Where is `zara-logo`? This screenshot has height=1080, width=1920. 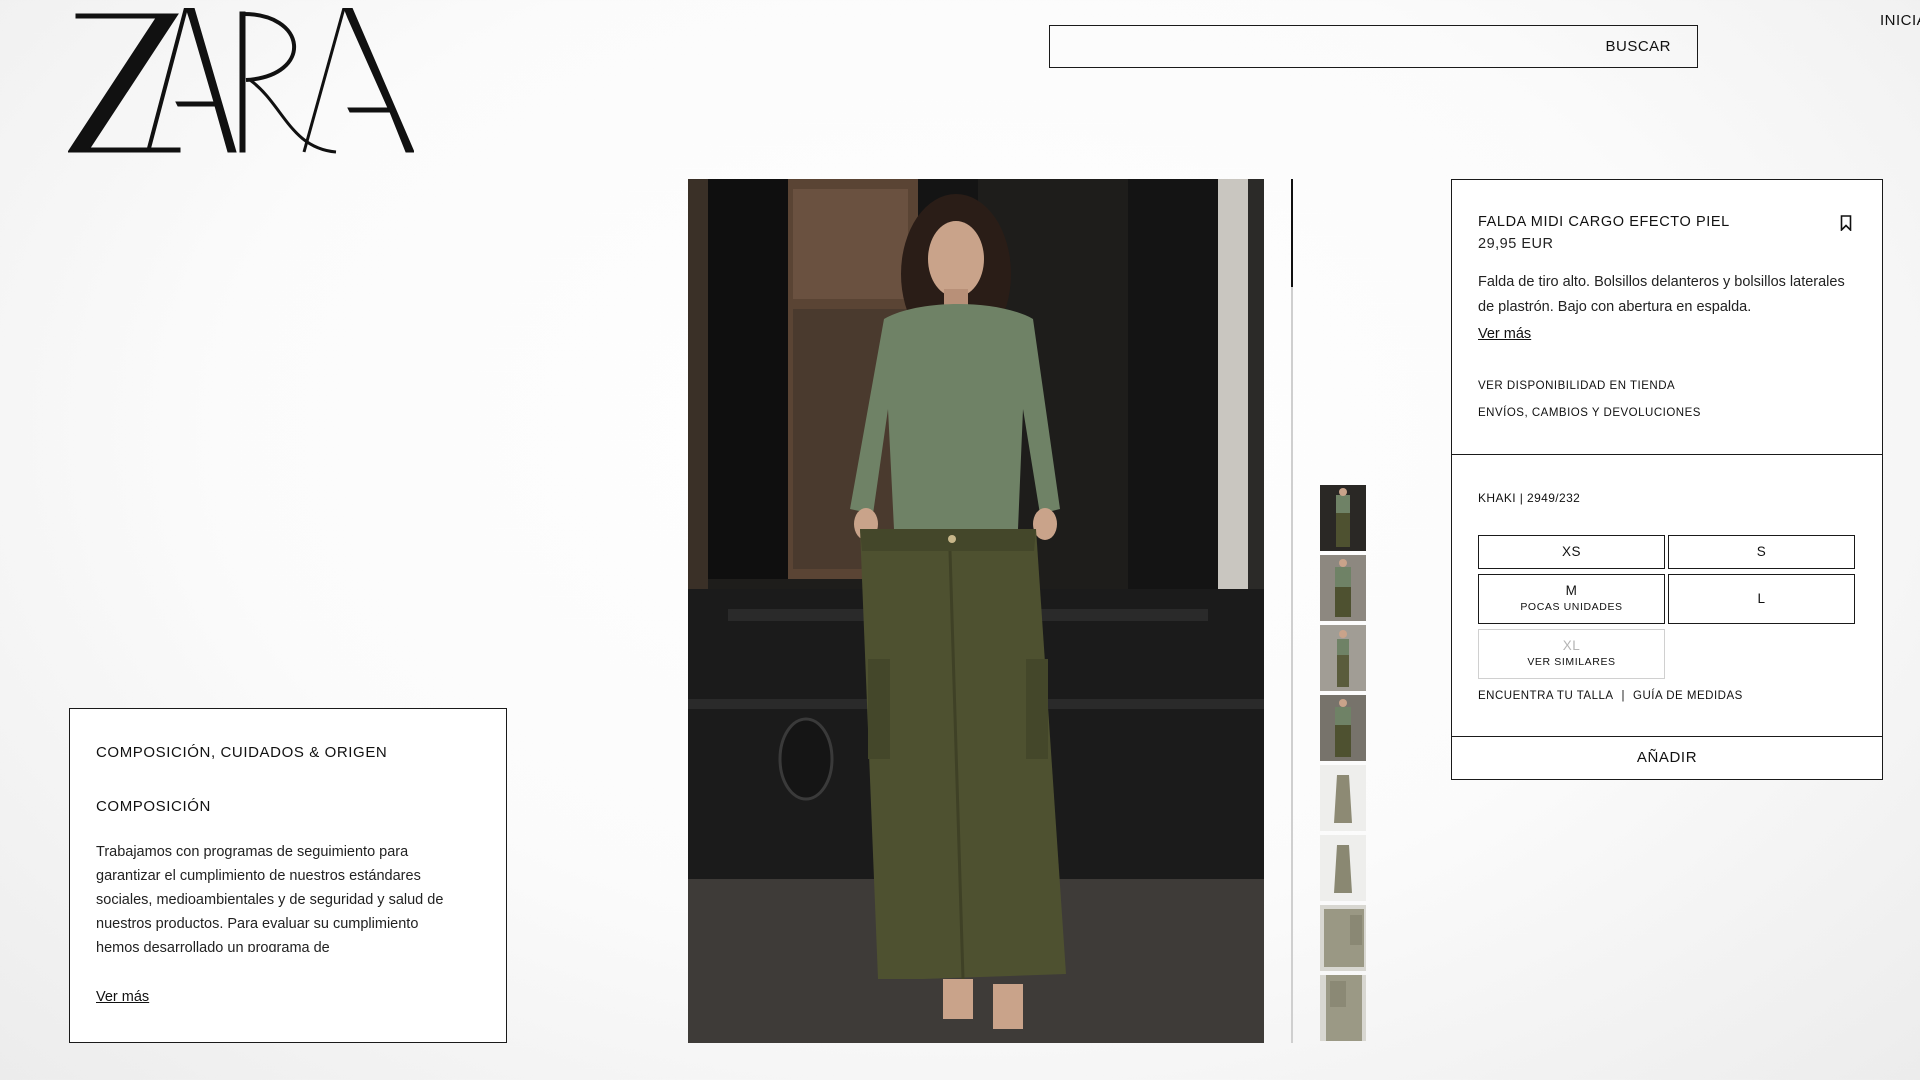 zara-logo is located at coordinates (241, 81).